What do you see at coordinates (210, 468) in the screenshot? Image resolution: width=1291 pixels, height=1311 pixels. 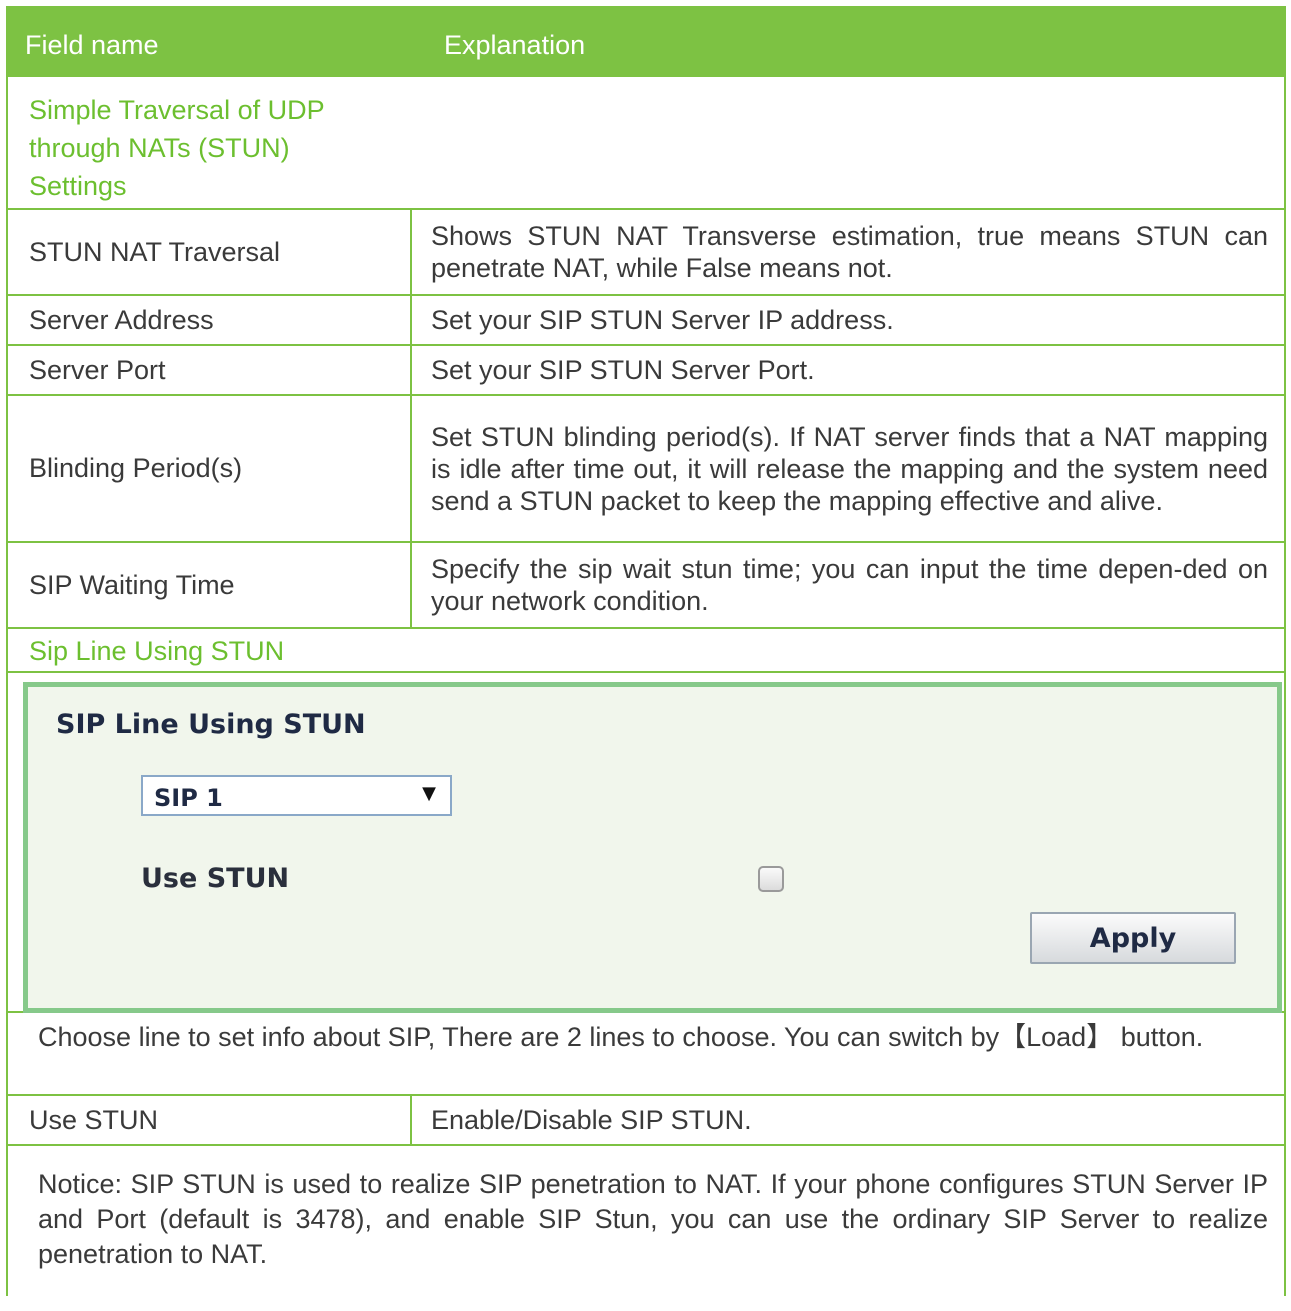 I see `row-field-name: Blinding Period(s)` at bounding box center [210, 468].